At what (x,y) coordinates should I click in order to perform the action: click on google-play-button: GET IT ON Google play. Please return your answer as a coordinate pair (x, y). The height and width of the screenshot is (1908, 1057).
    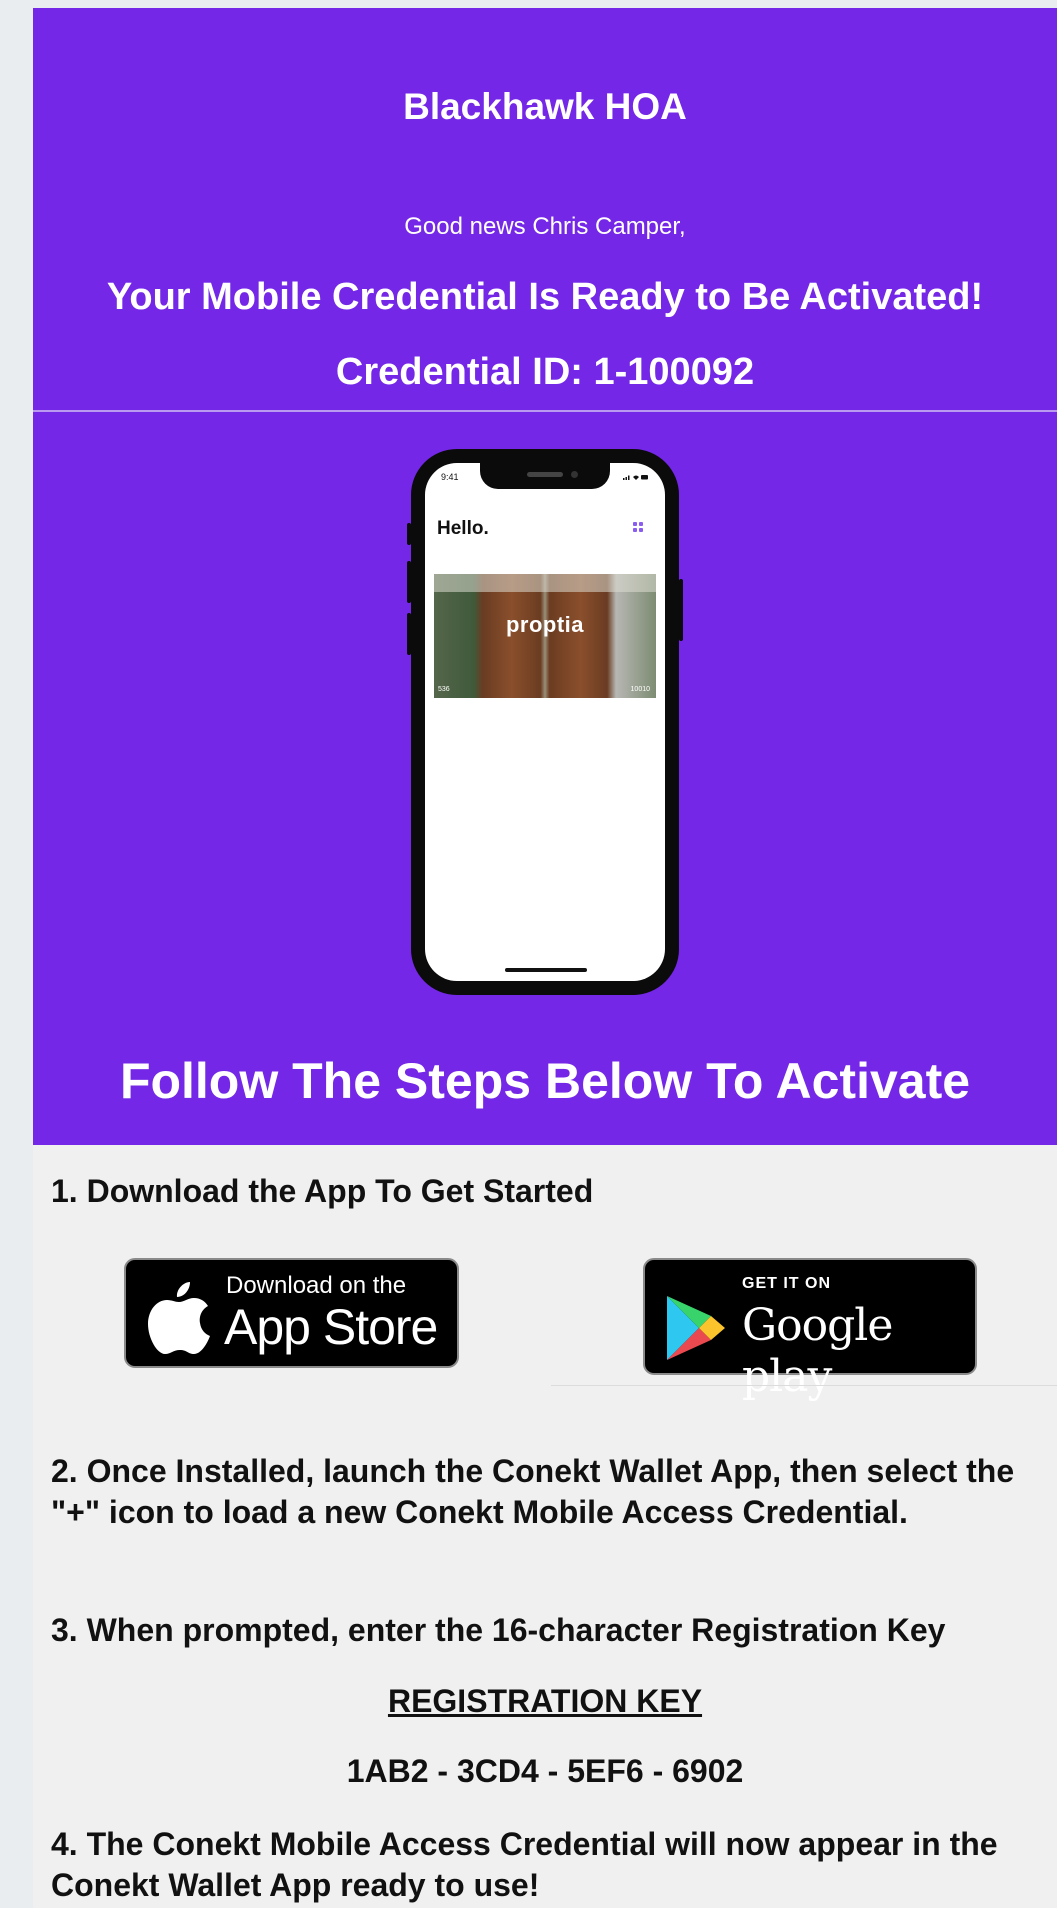
    Looking at the image, I should click on (810, 1330).